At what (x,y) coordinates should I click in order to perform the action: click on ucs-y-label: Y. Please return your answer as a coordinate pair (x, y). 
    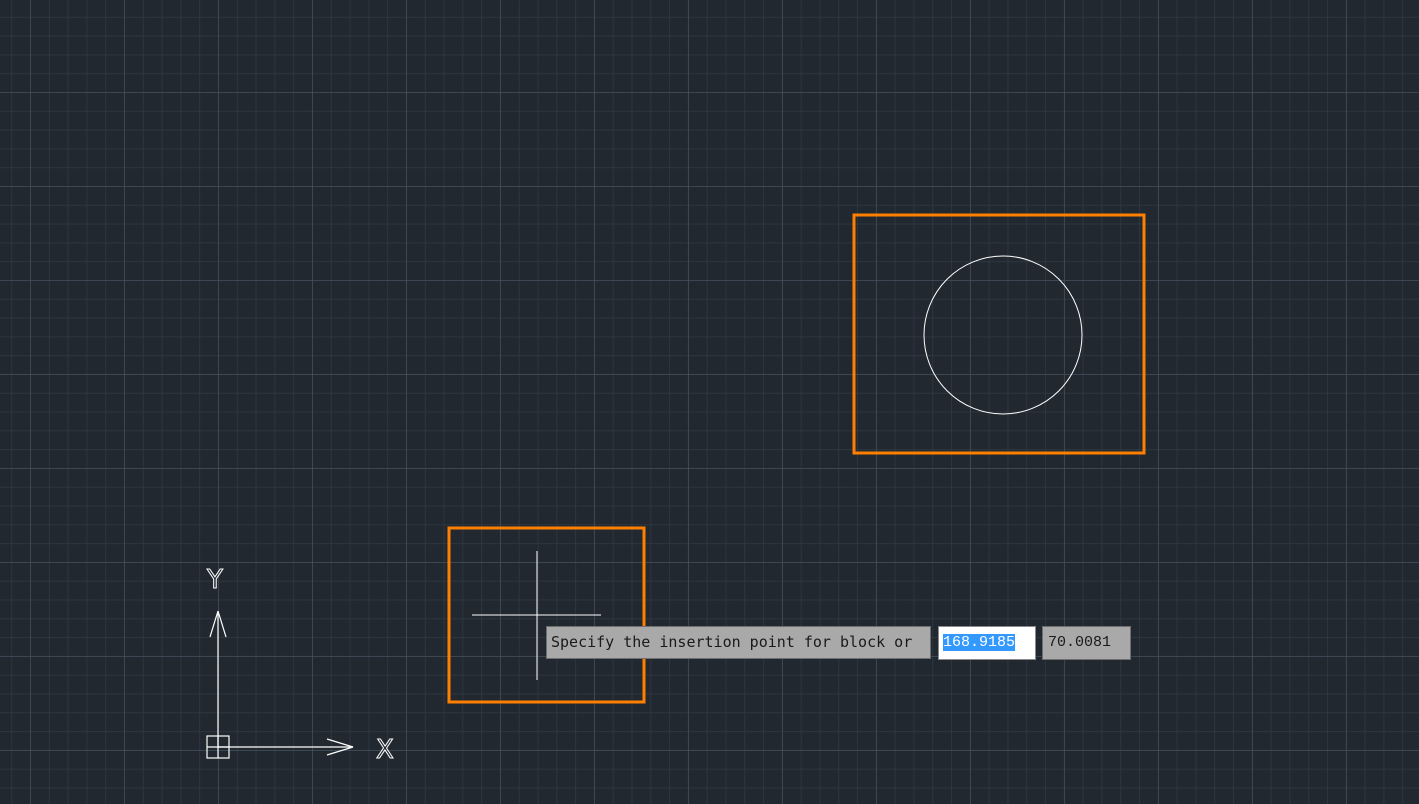
    Looking at the image, I should click on (214, 580).